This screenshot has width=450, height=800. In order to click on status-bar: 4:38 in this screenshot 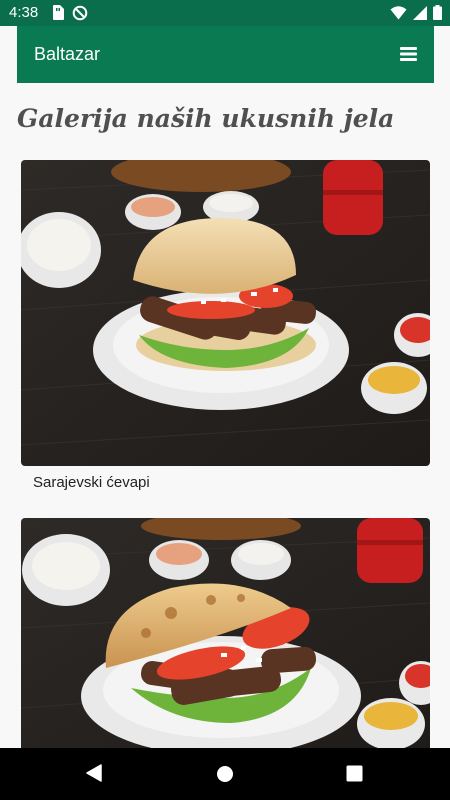, I will do `click(225, 13)`.